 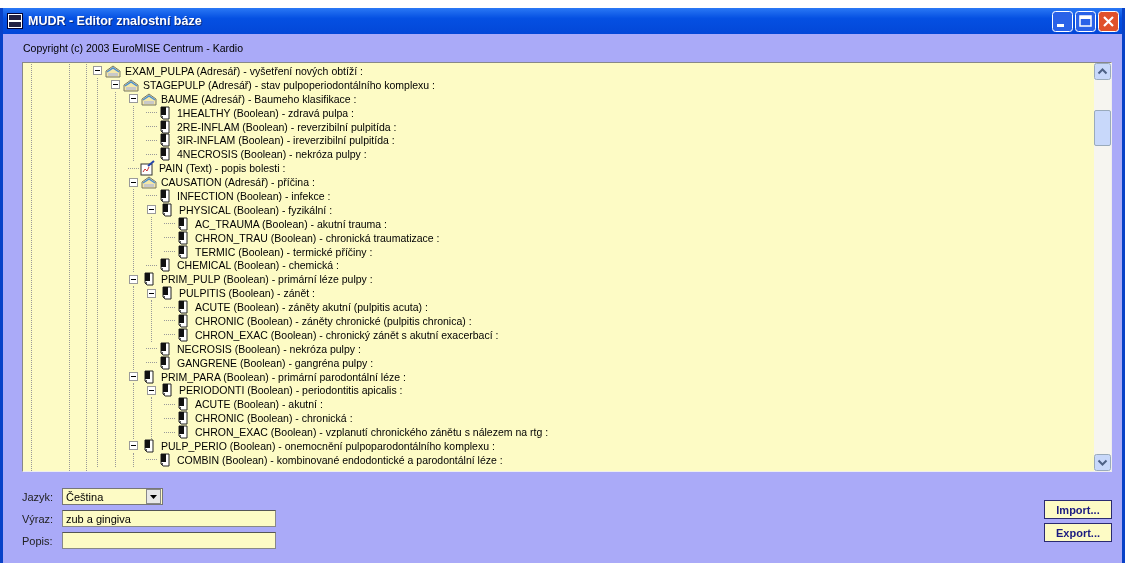 What do you see at coordinates (328, 446) in the screenshot?
I see `tree-item: PULP_PERIO (Boolean) - onemocnění pulpoparodontálního komplexu :` at bounding box center [328, 446].